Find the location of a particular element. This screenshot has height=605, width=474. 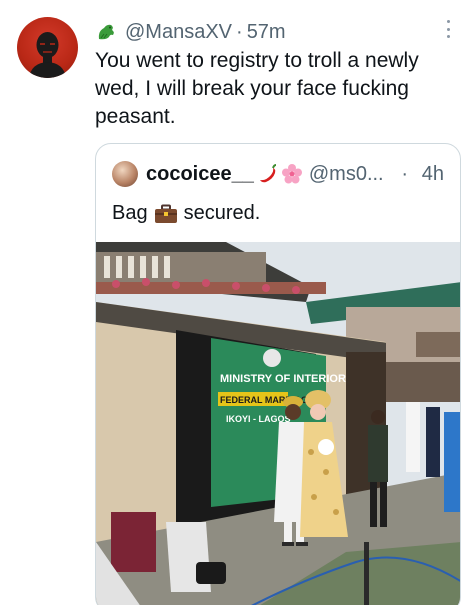

quoted-text-end: secured. is located at coordinates (222, 213).